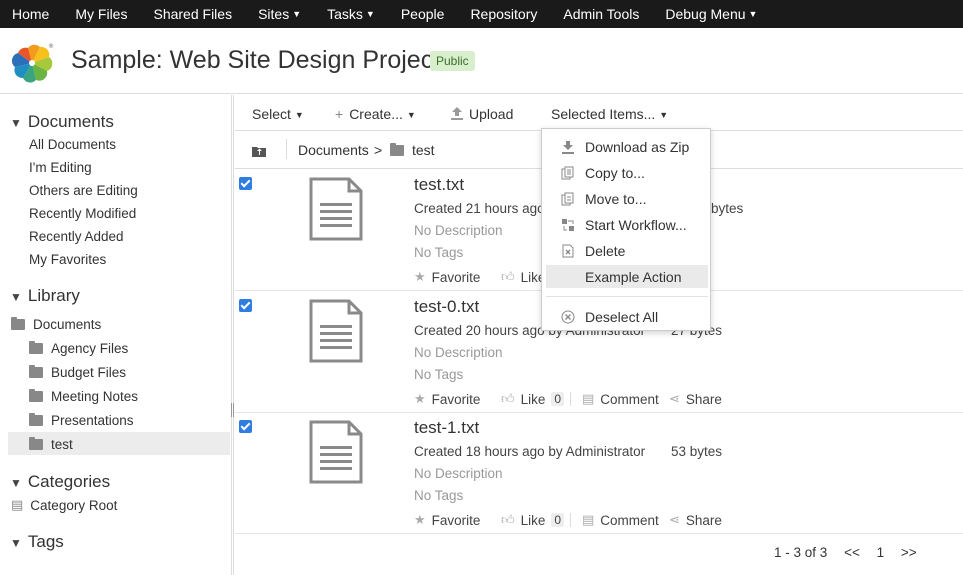  I want to click on upload-button: Upload, so click(481, 114).